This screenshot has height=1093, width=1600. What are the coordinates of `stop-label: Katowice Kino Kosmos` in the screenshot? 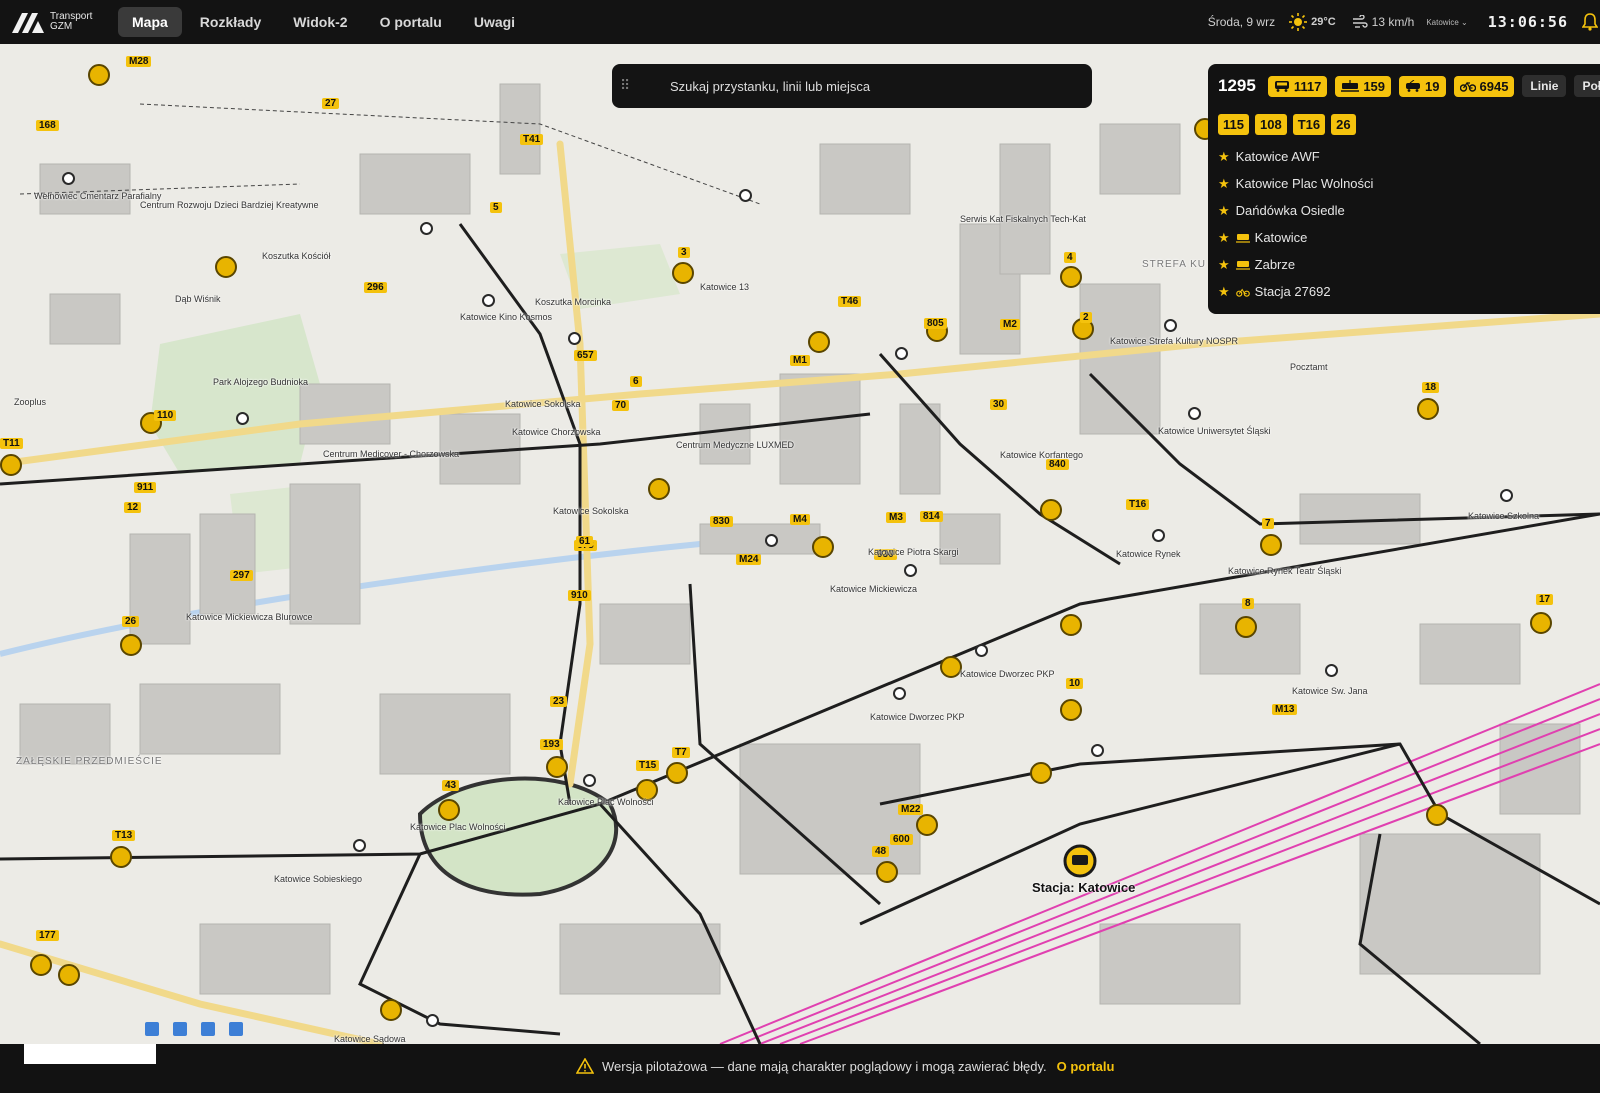 It's located at (506, 317).